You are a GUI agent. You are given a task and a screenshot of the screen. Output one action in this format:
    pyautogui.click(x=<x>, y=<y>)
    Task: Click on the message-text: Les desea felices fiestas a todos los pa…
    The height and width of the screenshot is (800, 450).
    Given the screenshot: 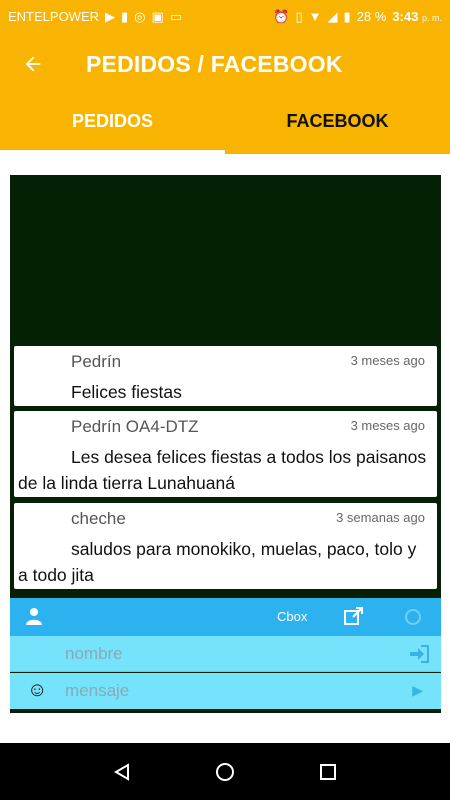 What is the action you would take?
    pyautogui.click(x=222, y=470)
    